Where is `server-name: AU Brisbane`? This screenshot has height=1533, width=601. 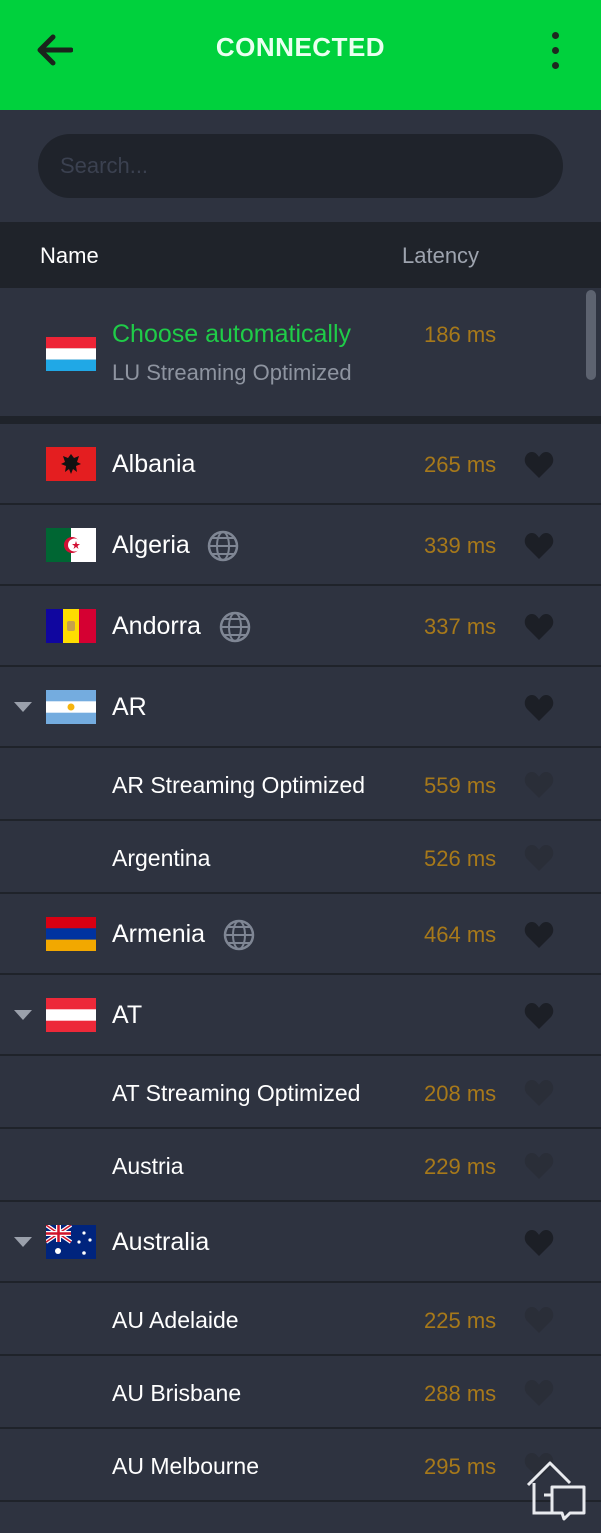
server-name: AU Brisbane is located at coordinates (177, 1393).